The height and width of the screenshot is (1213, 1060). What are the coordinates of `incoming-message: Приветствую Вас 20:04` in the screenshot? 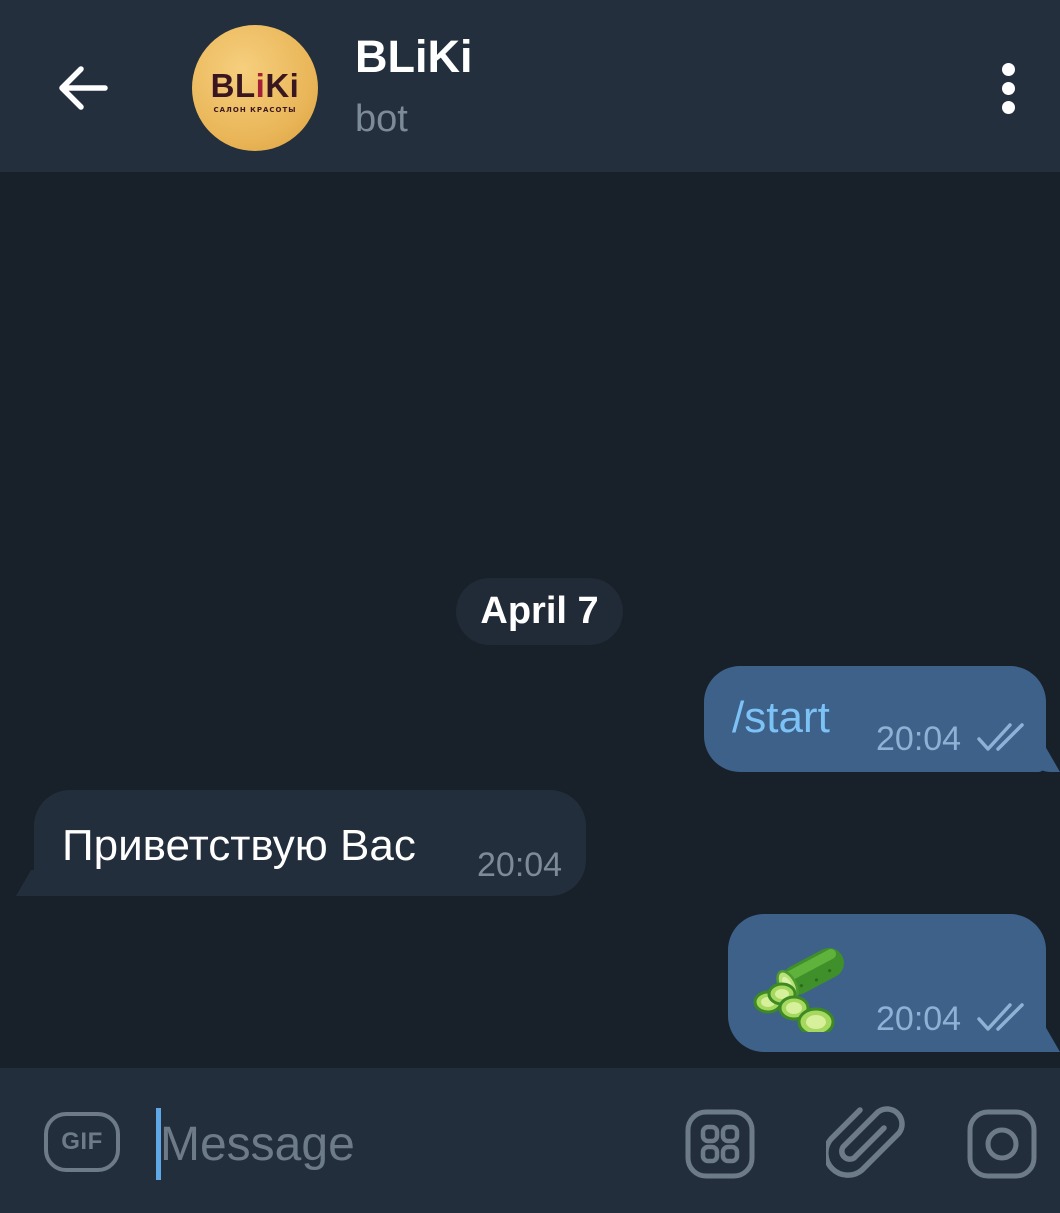 It's located at (310, 843).